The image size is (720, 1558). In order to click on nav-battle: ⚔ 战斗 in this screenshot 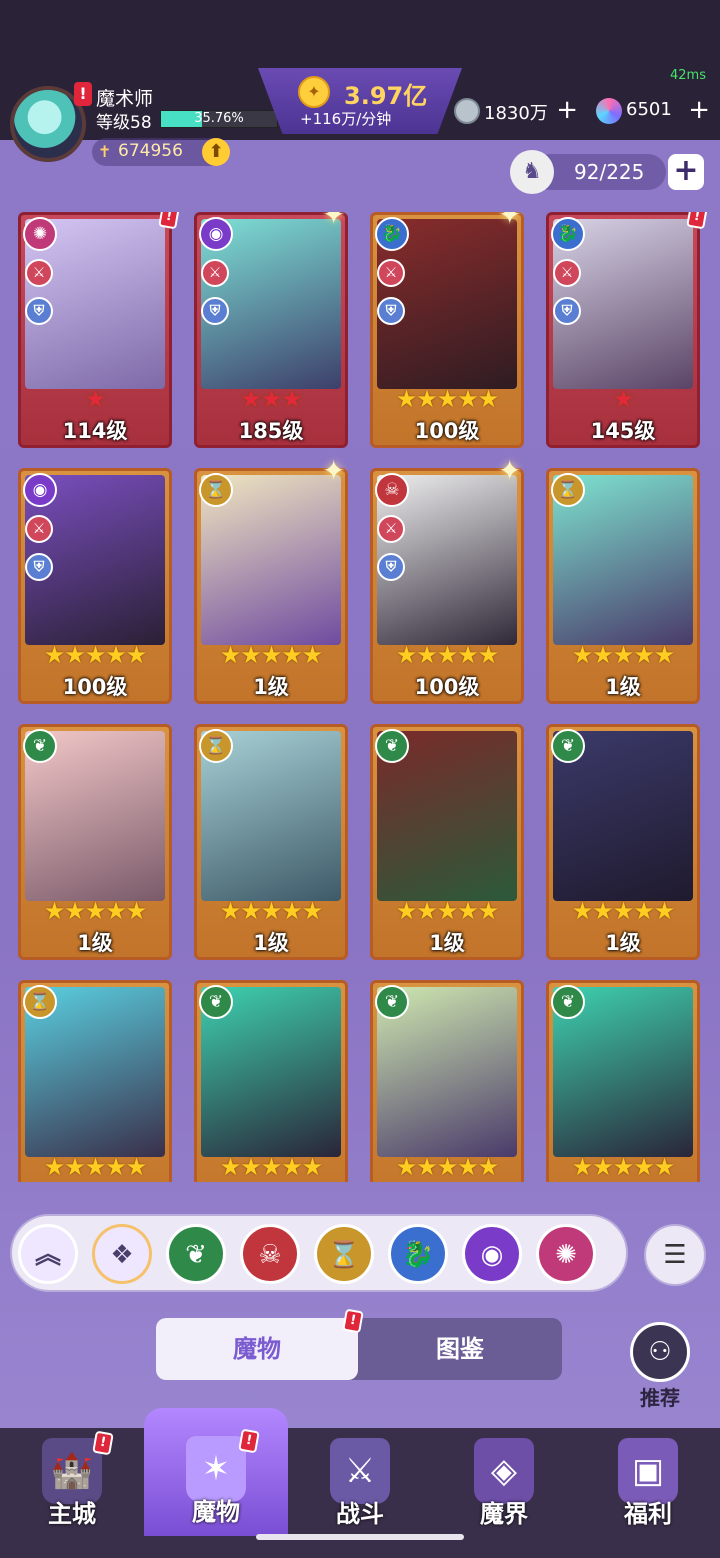, I will do `click(360, 1483)`.